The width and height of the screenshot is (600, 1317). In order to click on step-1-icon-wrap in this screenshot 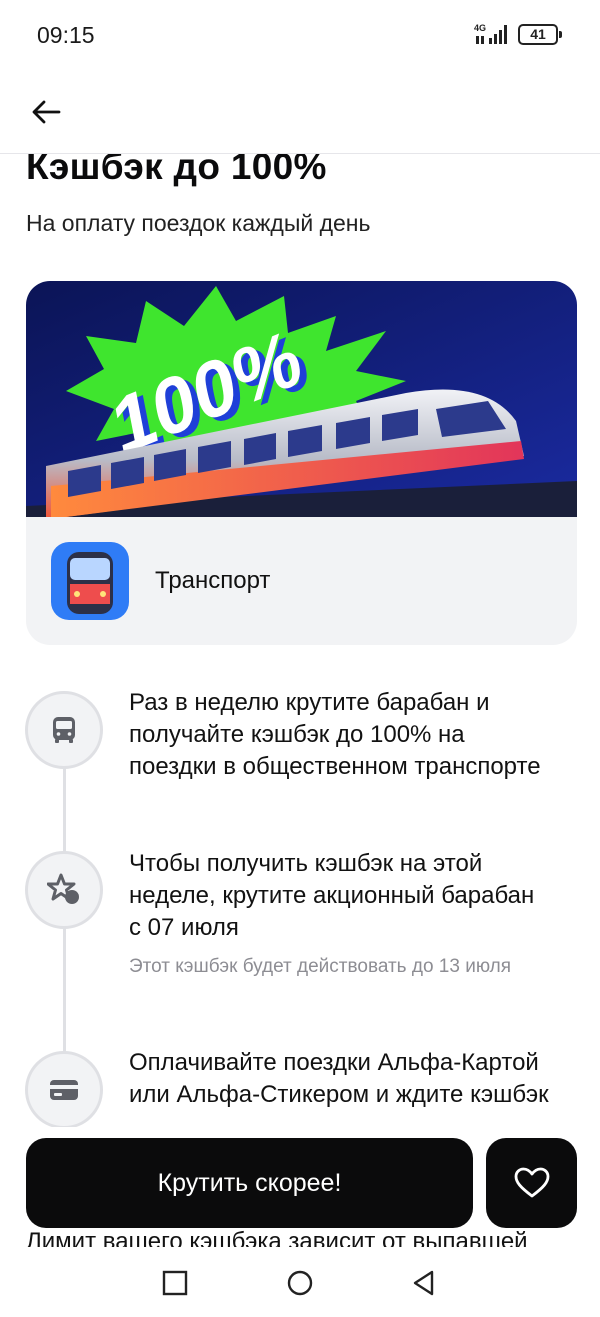, I will do `click(64, 730)`.